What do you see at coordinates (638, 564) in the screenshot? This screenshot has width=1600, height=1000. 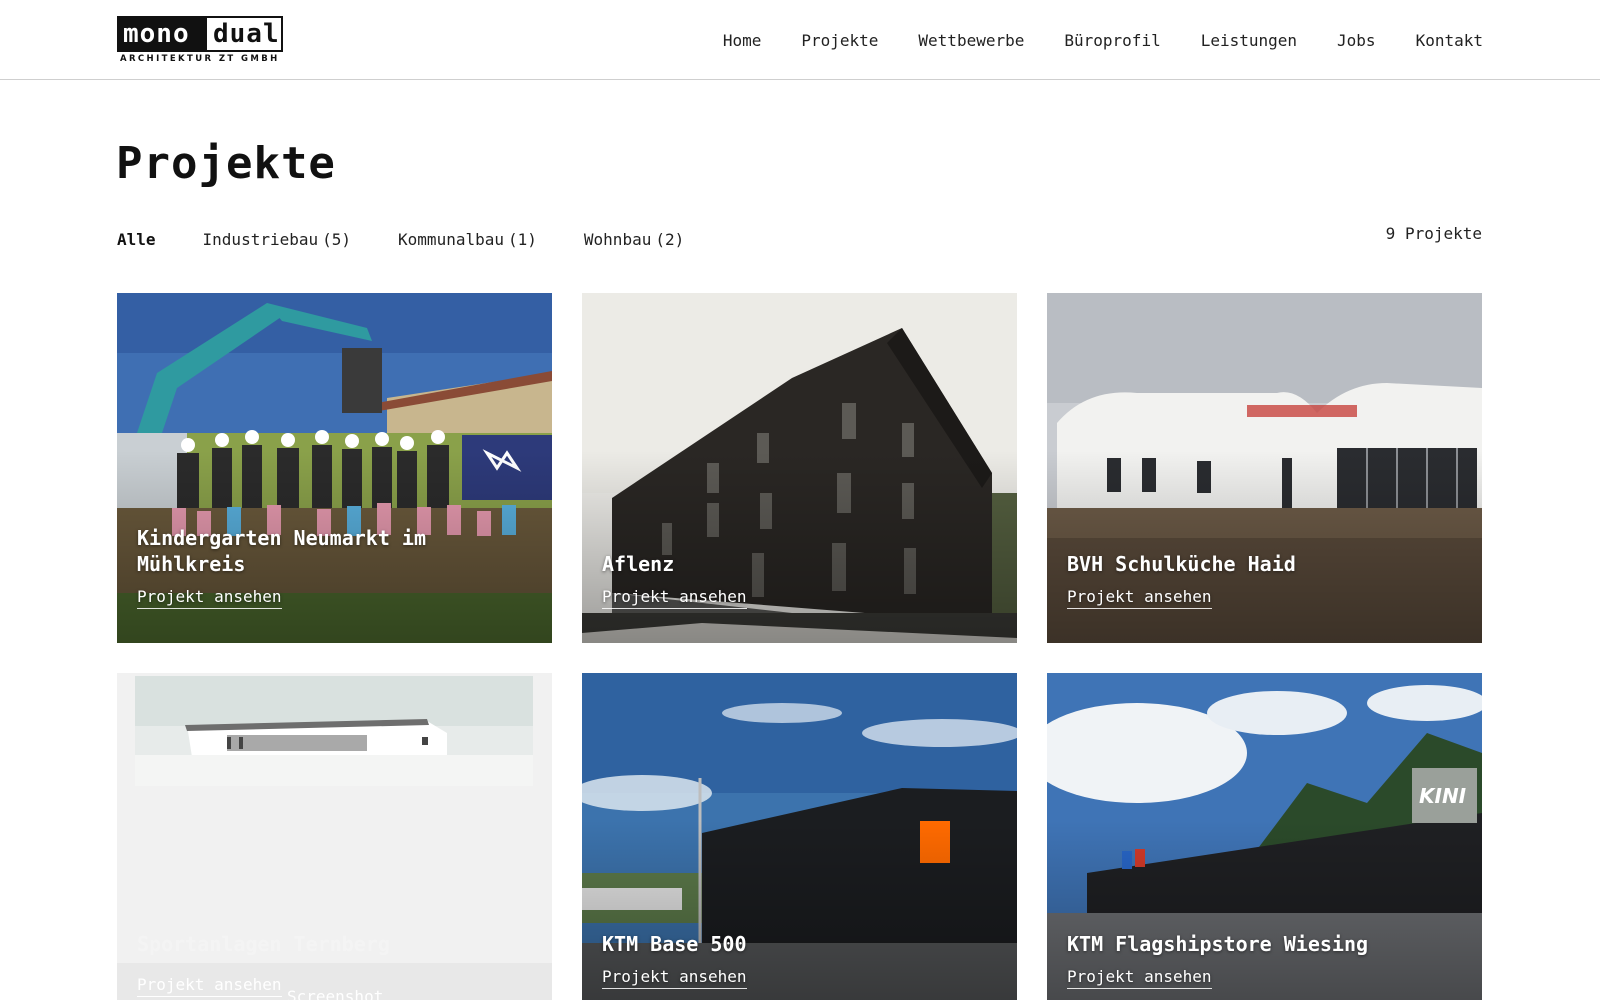 I see `project-title: Aflenz` at bounding box center [638, 564].